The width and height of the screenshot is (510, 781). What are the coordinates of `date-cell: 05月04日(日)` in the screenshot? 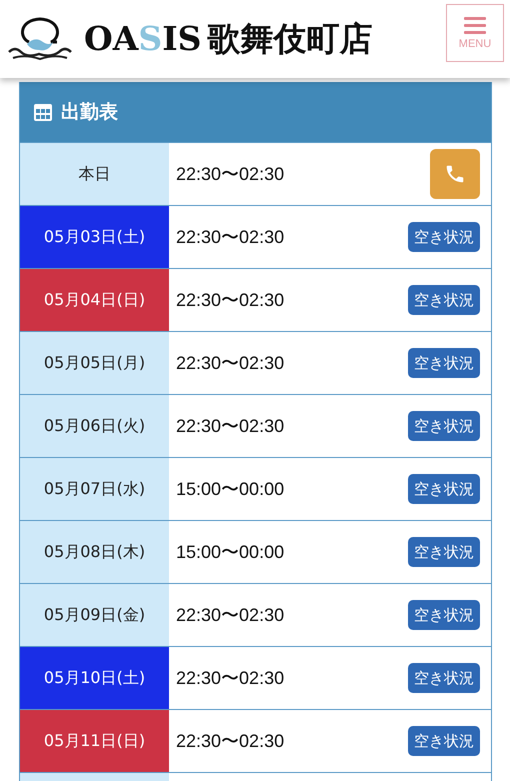 It's located at (94, 300).